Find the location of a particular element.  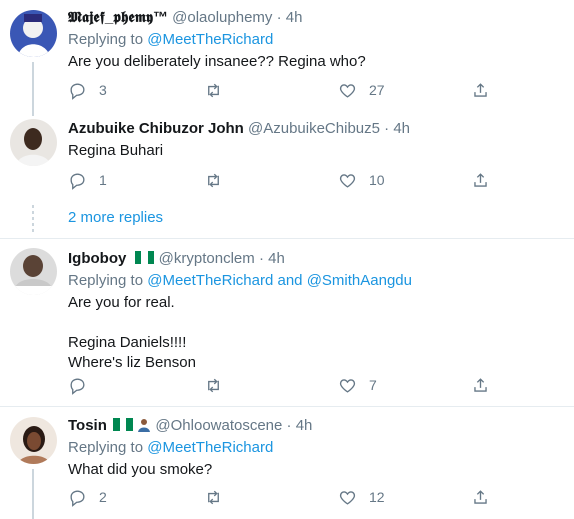

tweet-actions: 3 27 is located at coordinates (283, 90).